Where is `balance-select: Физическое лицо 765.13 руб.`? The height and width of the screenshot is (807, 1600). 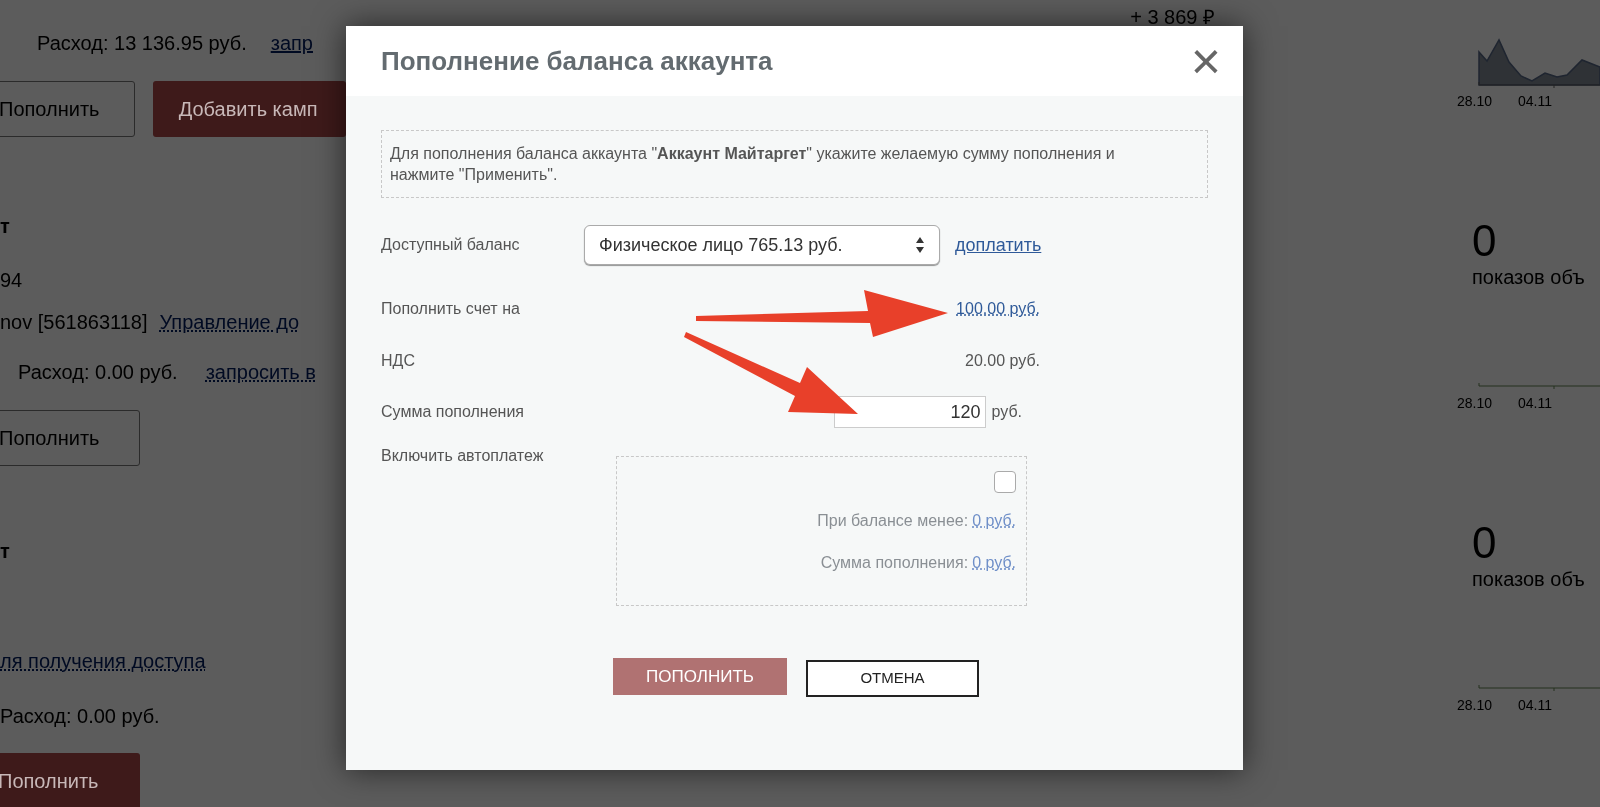 balance-select: Физическое лицо 765.13 руб. is located at coordinates (762, 245).